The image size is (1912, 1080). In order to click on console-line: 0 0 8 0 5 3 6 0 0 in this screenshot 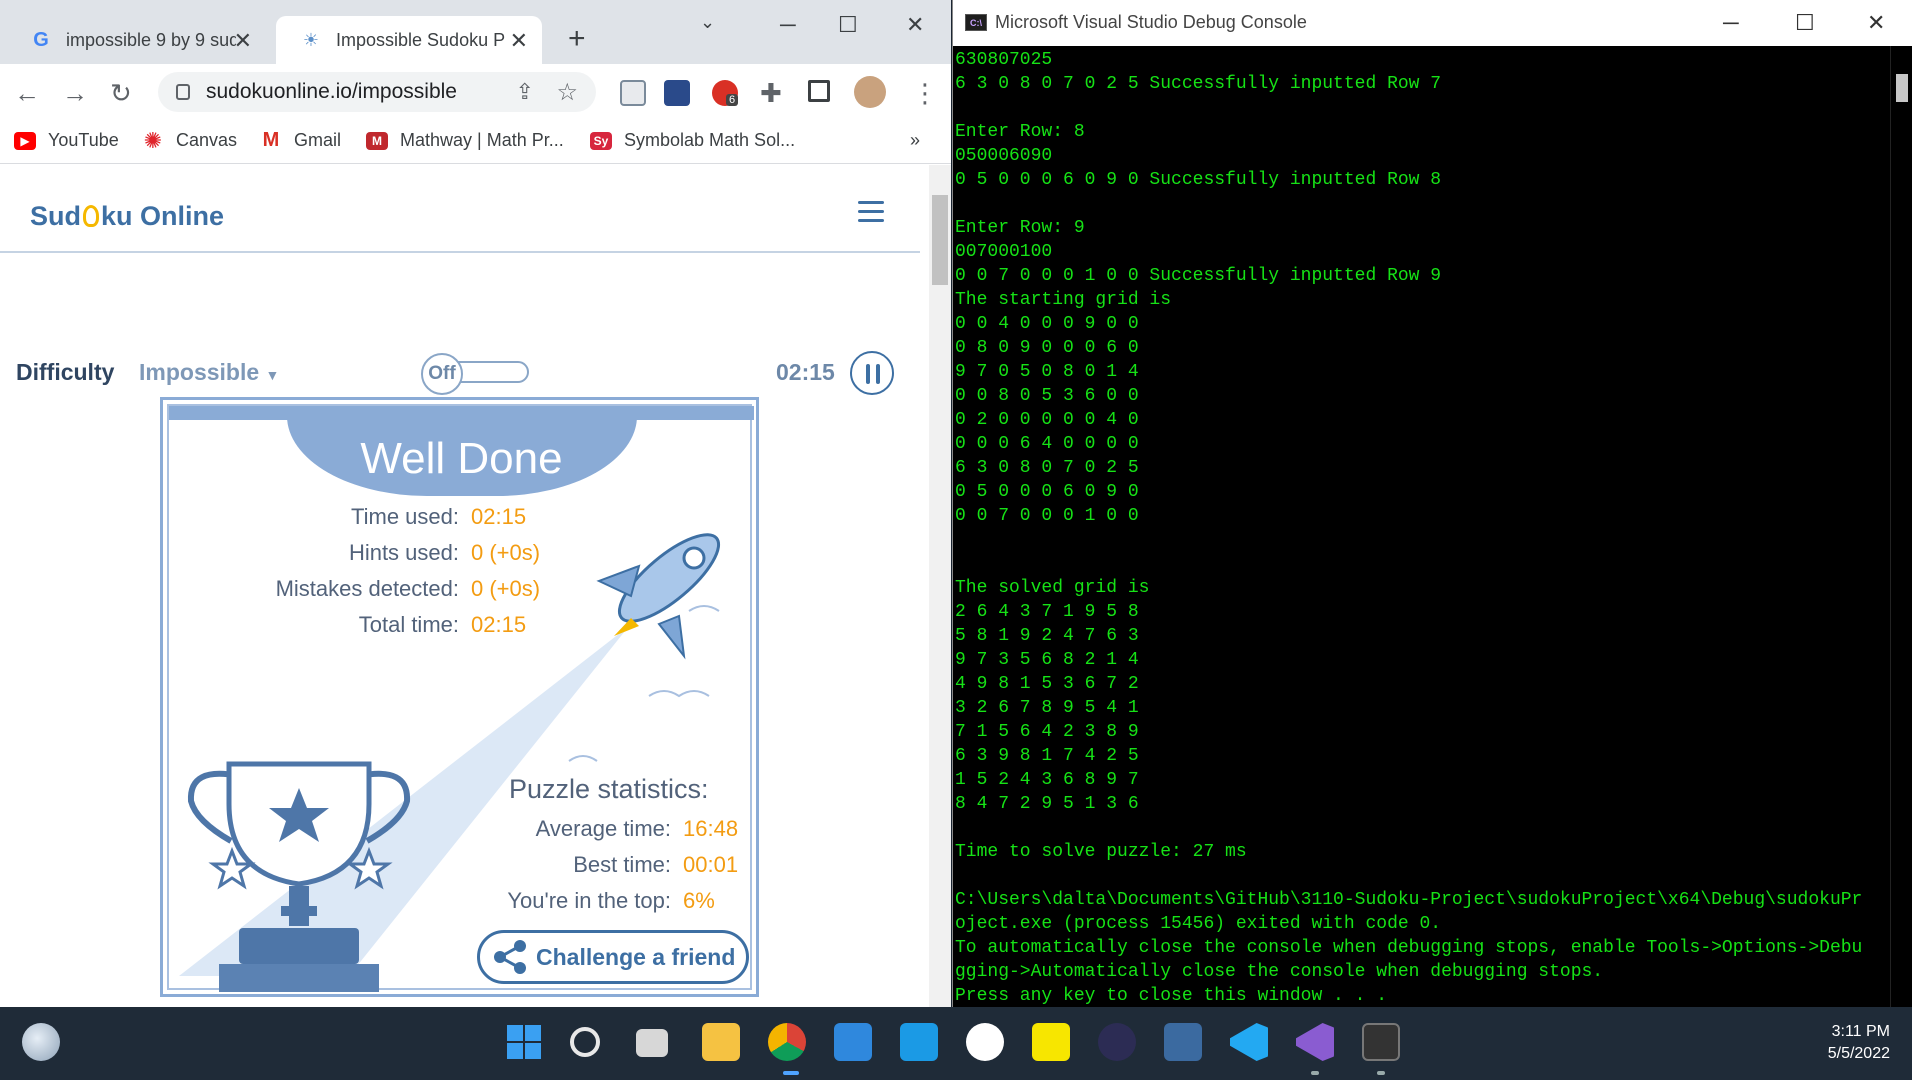, I will do `click(1047, 396)`.